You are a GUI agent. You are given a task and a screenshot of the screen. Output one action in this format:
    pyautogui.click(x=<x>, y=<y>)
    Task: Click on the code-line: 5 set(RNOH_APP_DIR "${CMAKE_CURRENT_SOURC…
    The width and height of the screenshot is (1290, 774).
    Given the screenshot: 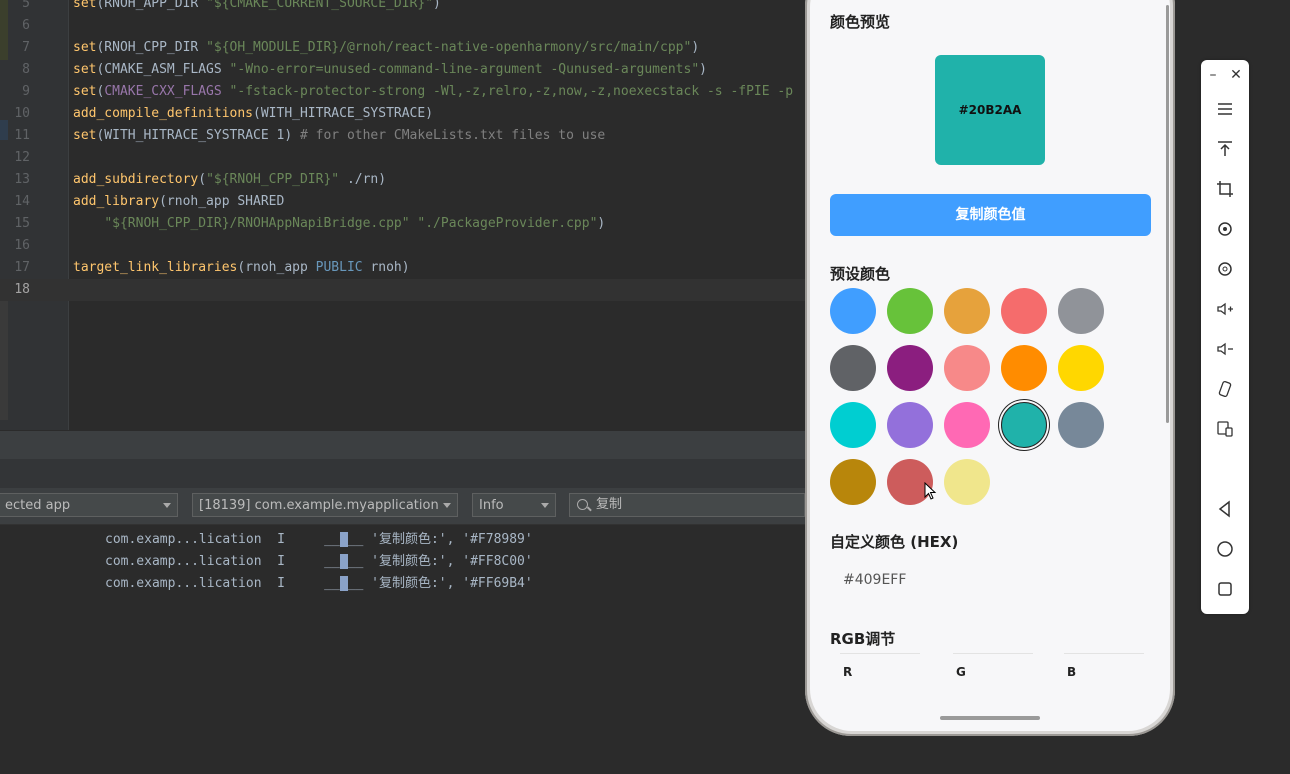 What is the action you would take?
    pyautogui.click(x=402, y=7)
    